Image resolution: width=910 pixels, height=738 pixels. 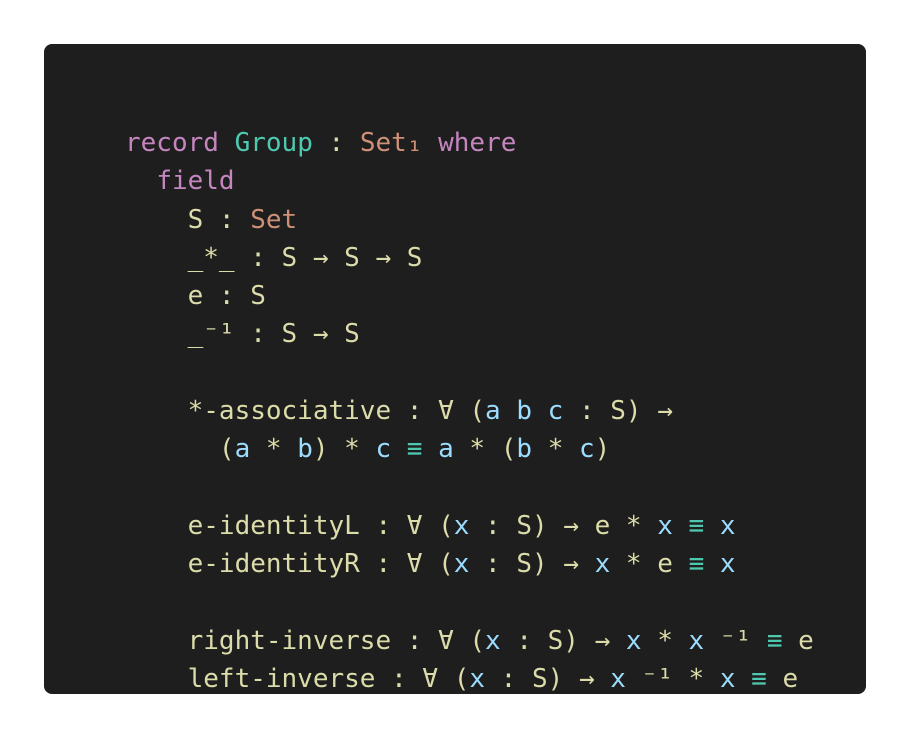 What do you see at coordinates (469, 258) in the screenshot?
I see `code-line: _*_ : S → S → S` at bounding box center [469, 258].